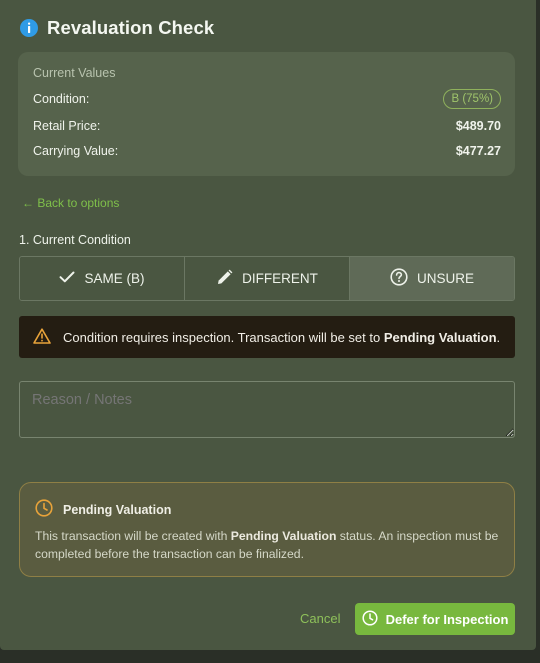  Describe the element at coordinates (498, 337) in the screenshot. I see `warning-text-suffix: .` at that location.